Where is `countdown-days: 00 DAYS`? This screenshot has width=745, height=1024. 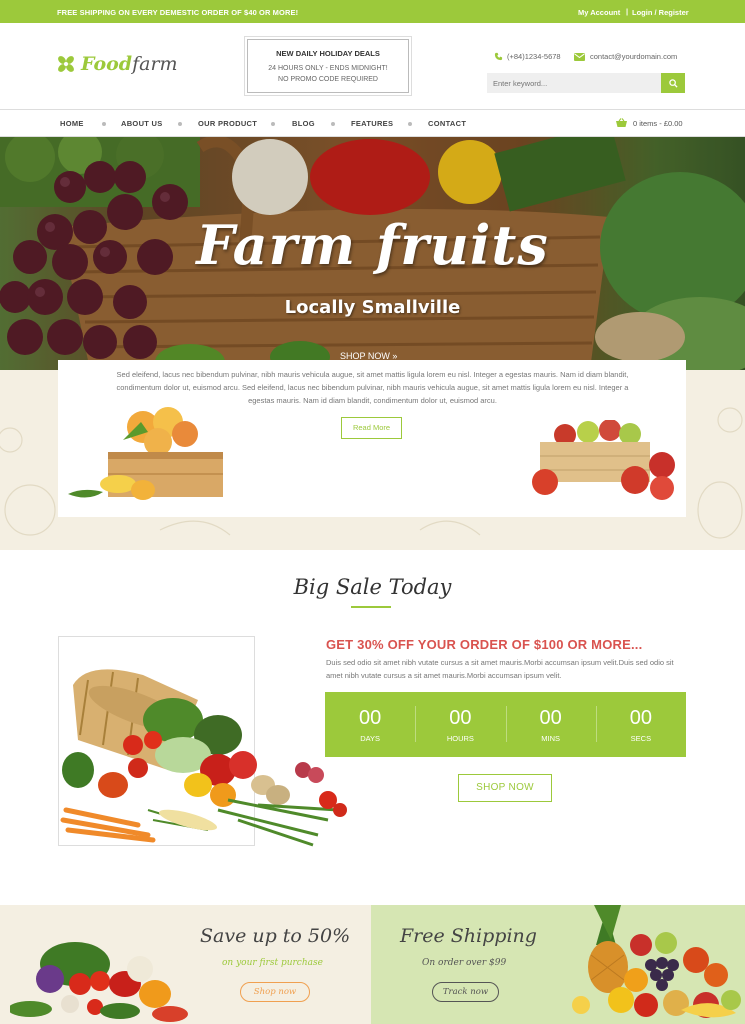
countdown-days: 00 DAYS is located at coordinates (370, 724).